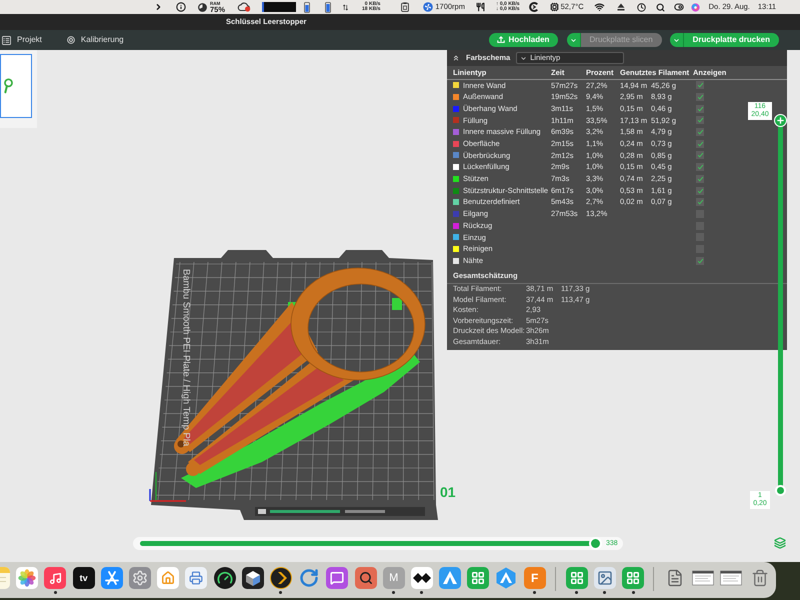 The height and width of the screenshot is (600, 800). Describe the element at coordinates (27, 578) in the screenshot. I see `flower-icon` at that location.